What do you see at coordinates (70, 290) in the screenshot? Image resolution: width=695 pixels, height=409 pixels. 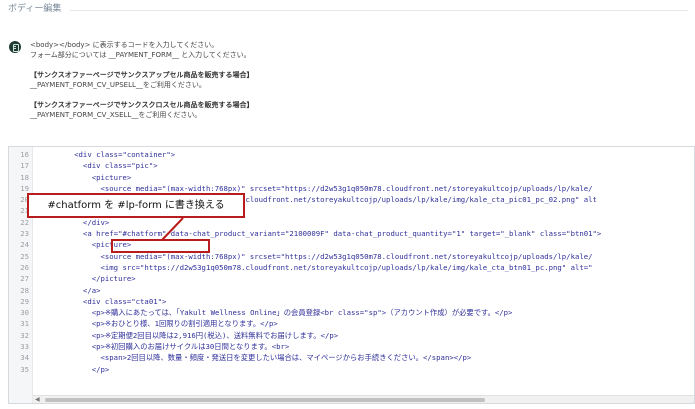 I see `code-text: </a>` at bounding box center [70, 290].